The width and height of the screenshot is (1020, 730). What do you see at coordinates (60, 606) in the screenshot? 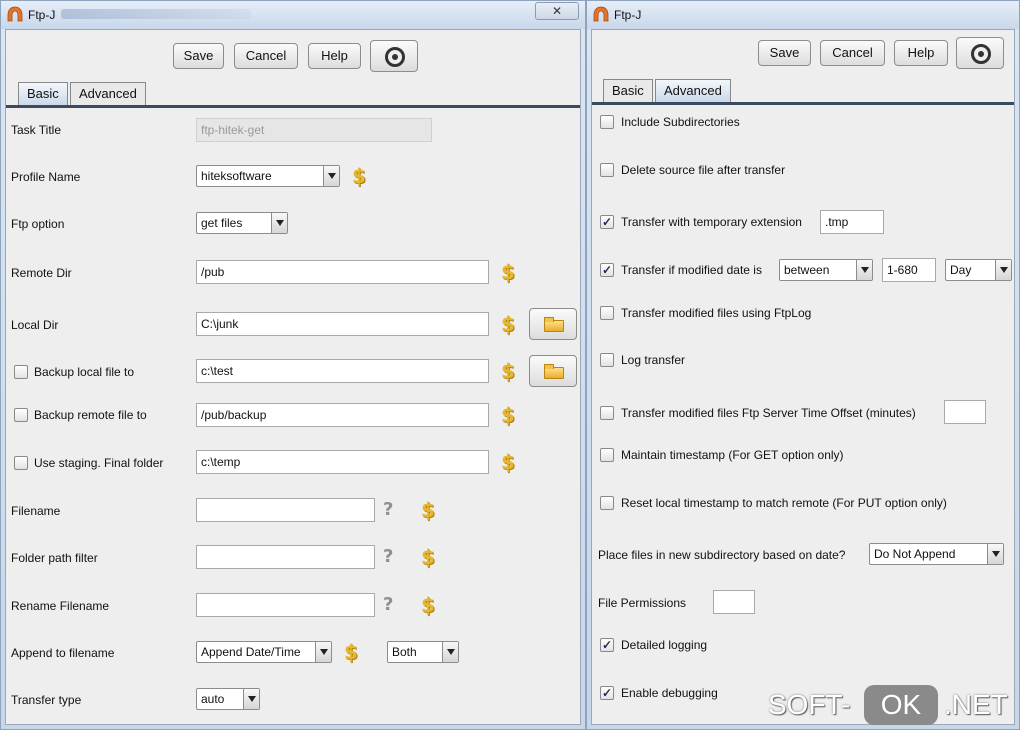
I see `rename-filename-label: Rename Filename` at bounding box center [60, 606].